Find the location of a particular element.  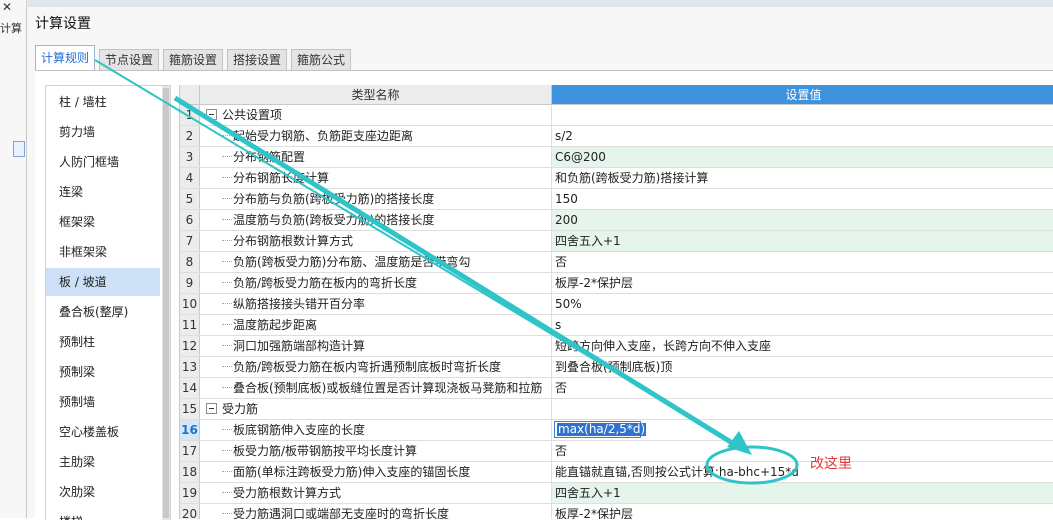

category-item: 空心楼盖板 is located at coordinates (103, 432).